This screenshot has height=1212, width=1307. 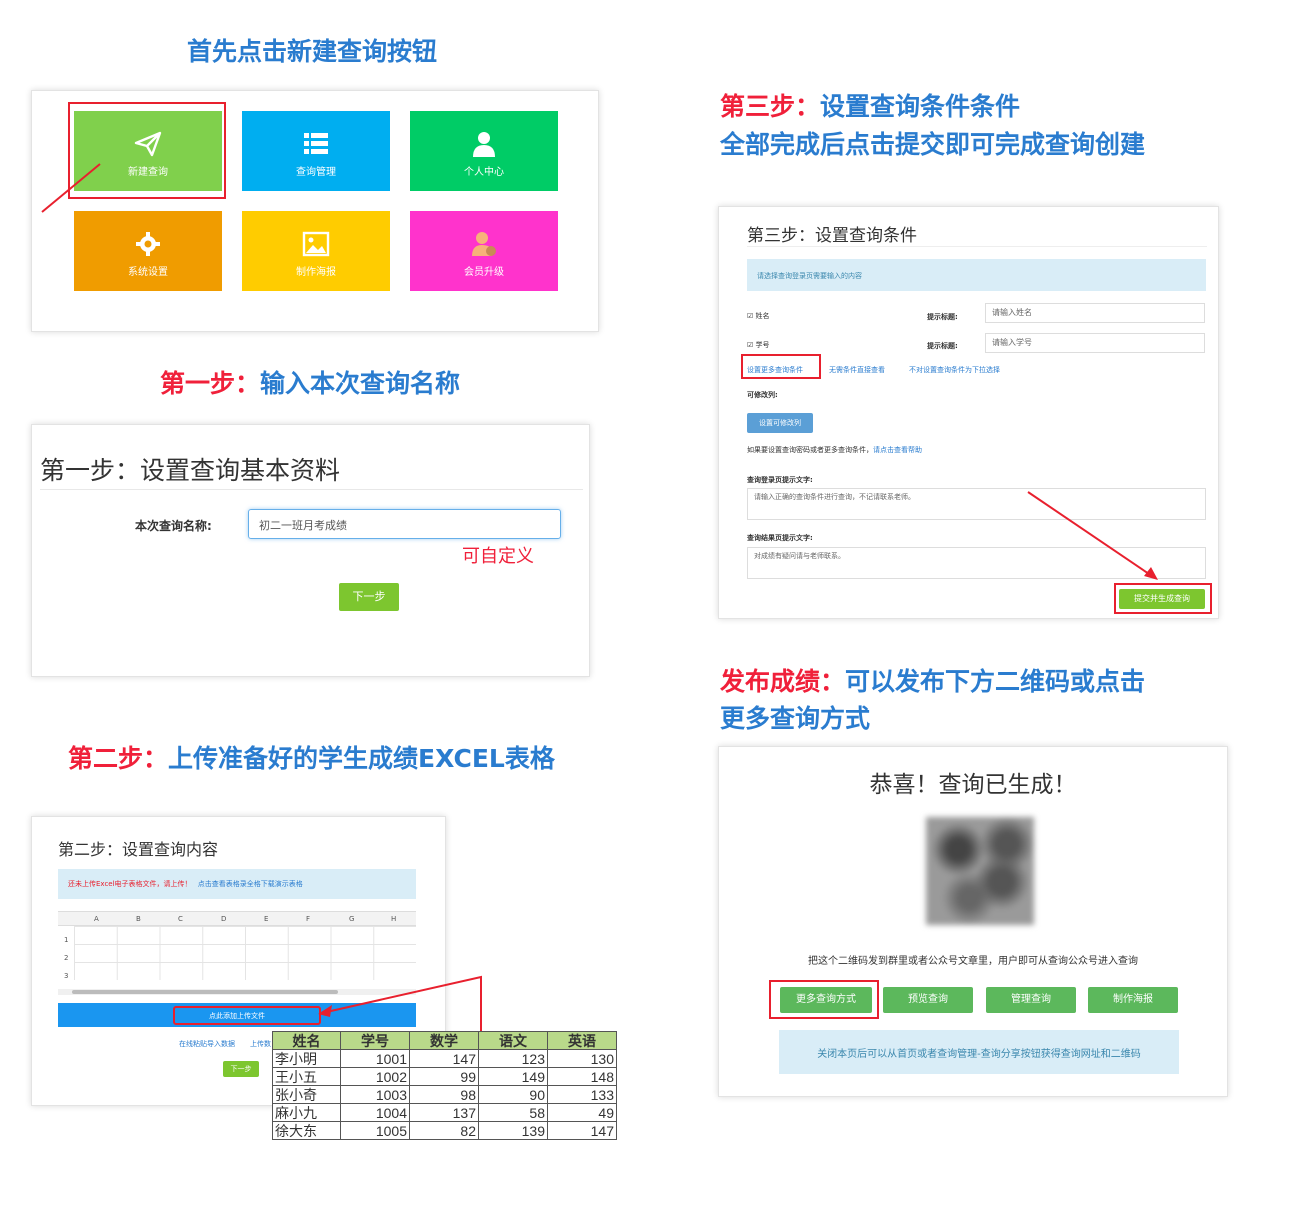 What do you see at coordinates (1133, 1000) in the screenshot?
I see `make-poster-button: 制作海报` at bounding box center [1133, 1000].